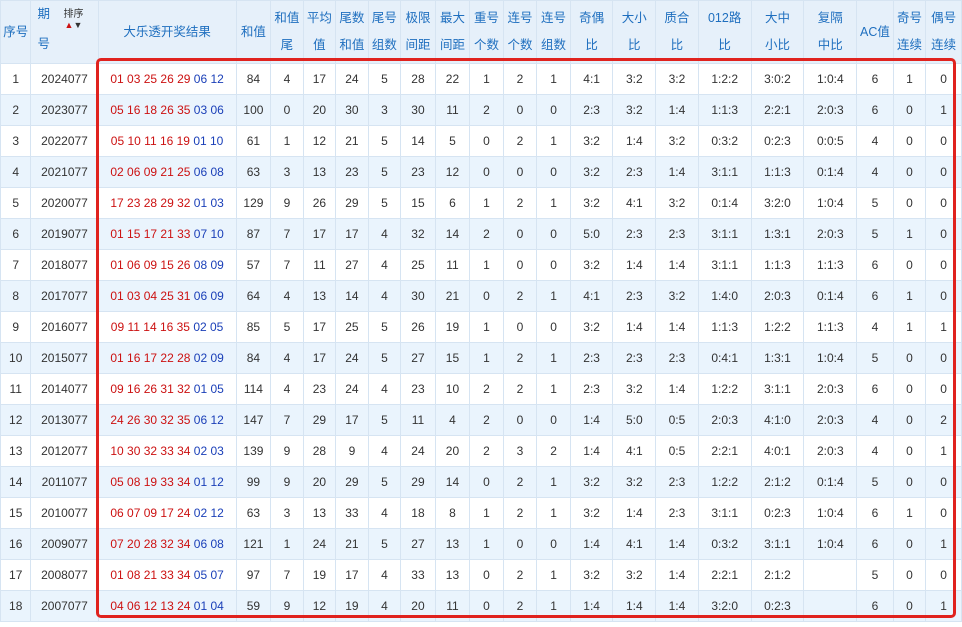 This screenshot has width=962, height=627. I want to click on col-max-gap: 最大 间距, so click(452, 32).